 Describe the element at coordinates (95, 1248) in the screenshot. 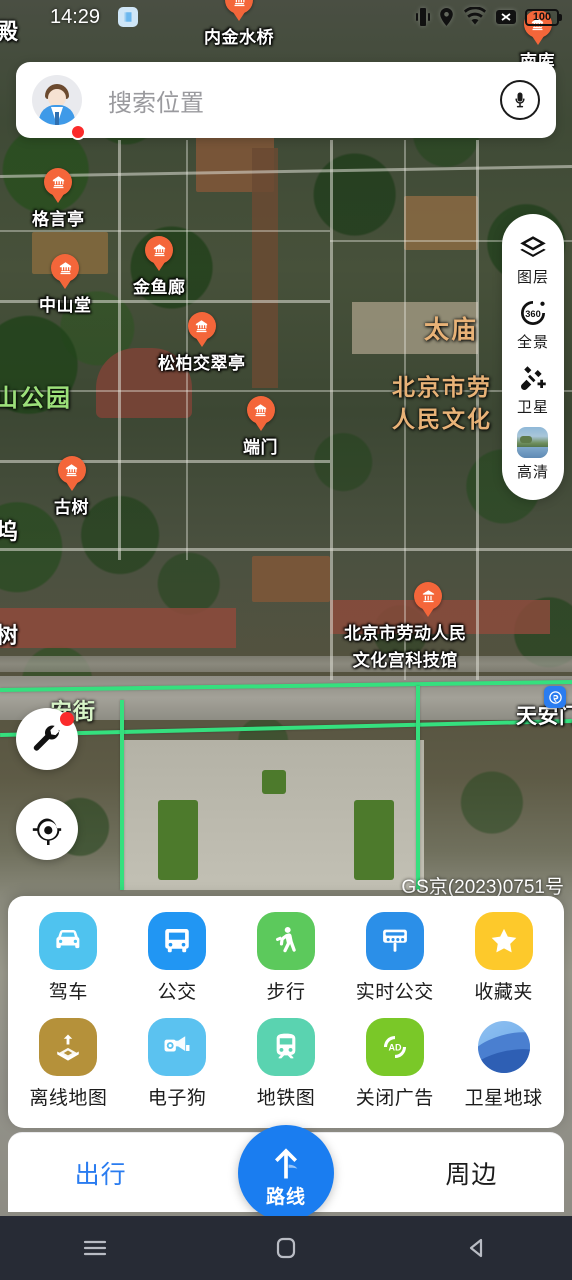

I see `recents-button` at that location.